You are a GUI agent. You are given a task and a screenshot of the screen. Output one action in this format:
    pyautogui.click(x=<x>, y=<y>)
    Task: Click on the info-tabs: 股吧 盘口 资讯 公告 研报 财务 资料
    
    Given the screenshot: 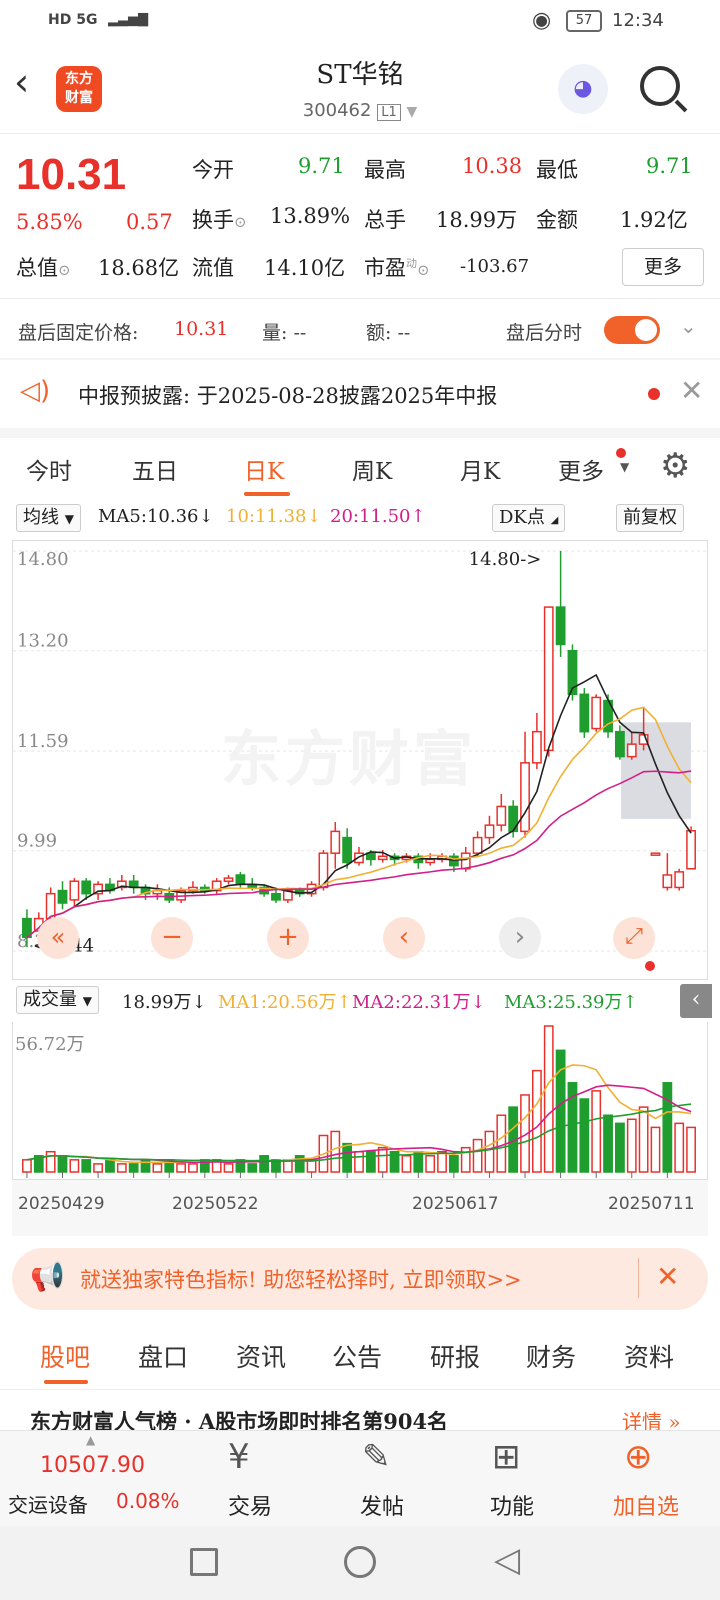 What is the action you would take?
    pyautogui.click(x=360, y=1355)
    